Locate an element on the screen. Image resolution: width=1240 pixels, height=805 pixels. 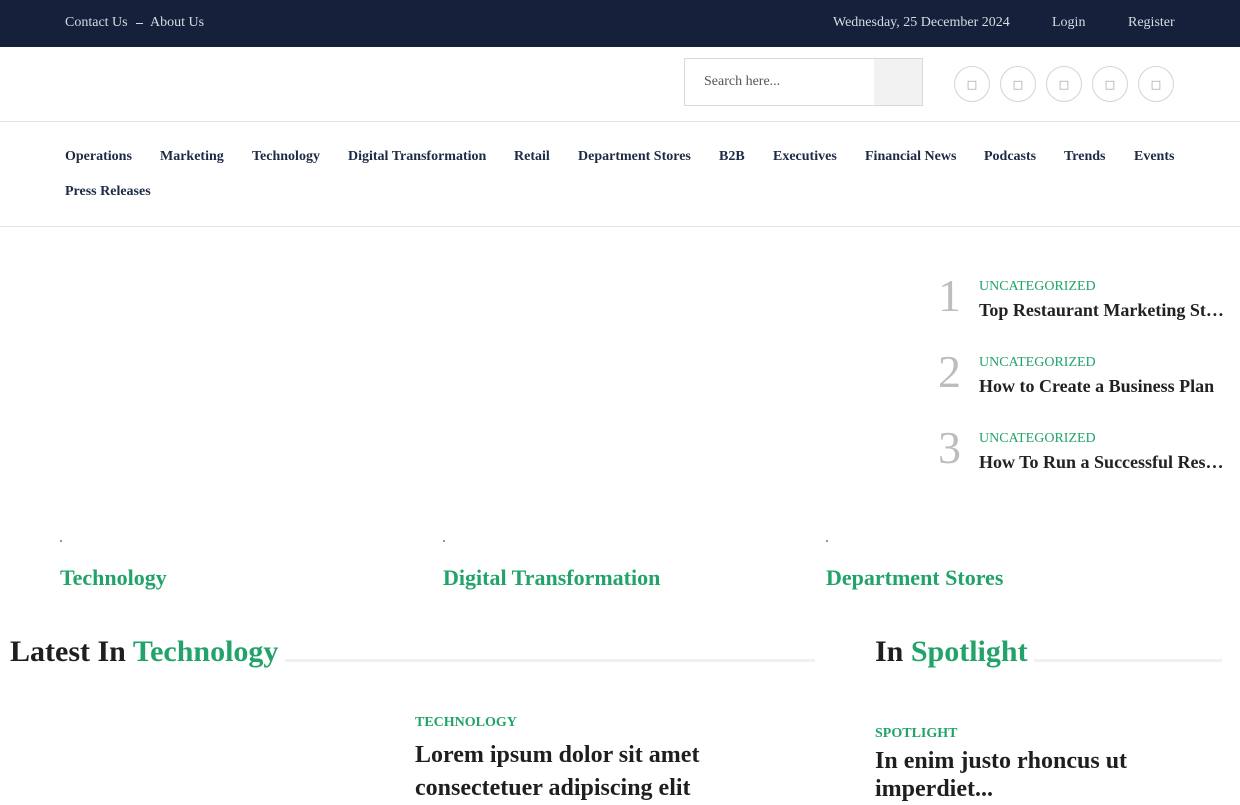
nav-item-operations: Operations is located at coordinates (98, 157).